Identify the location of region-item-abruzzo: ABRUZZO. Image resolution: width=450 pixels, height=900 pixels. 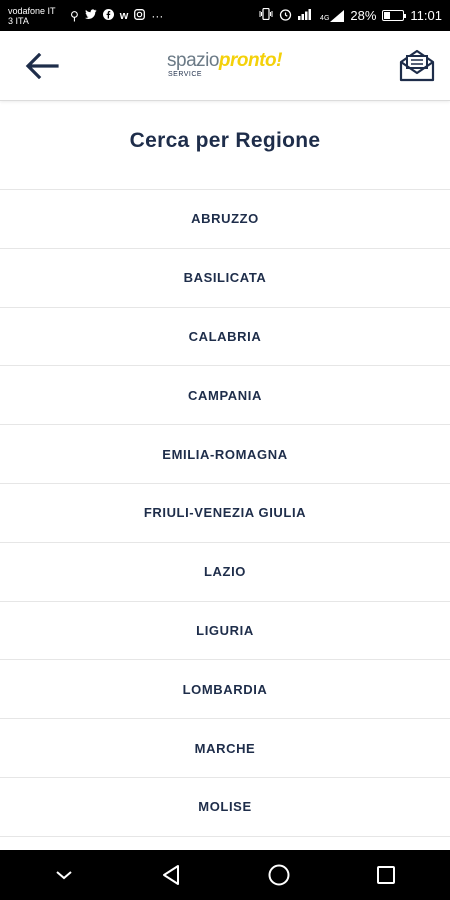
(225, 219).